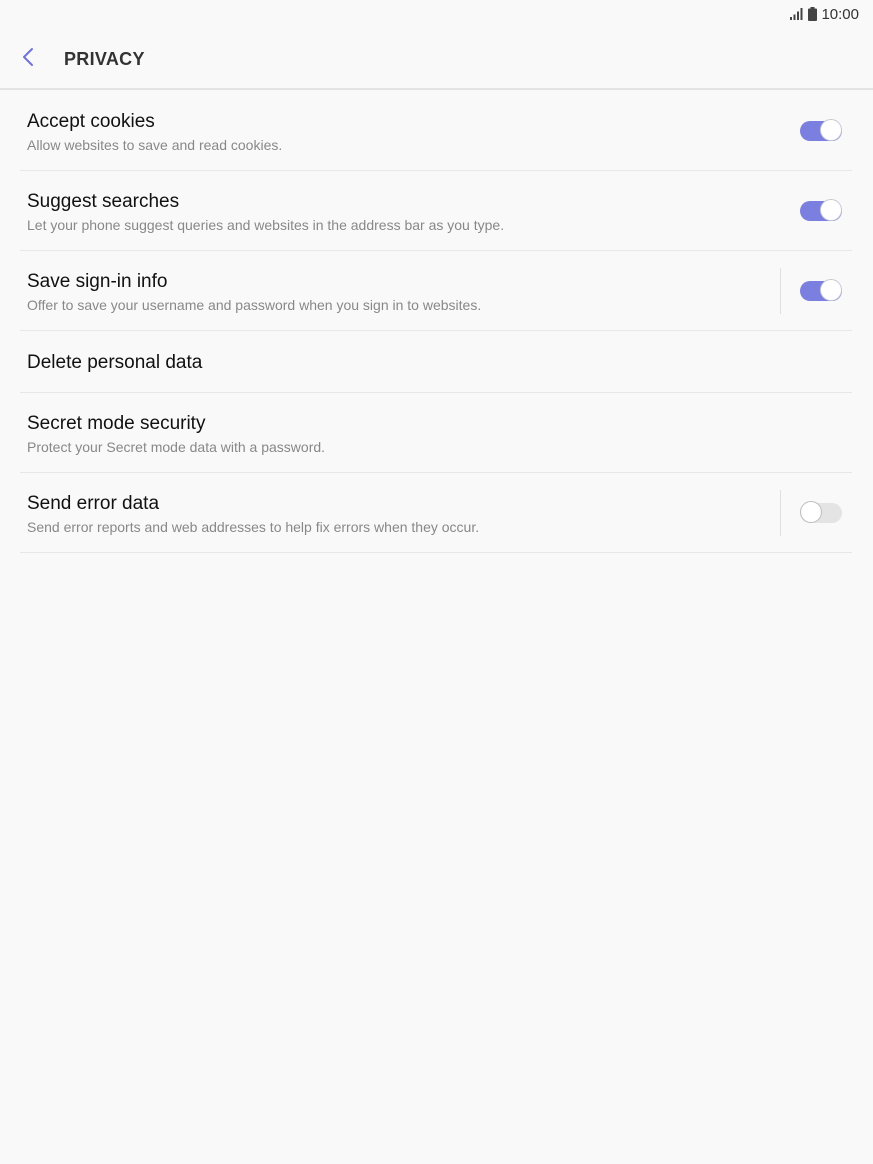  Describe the element at coordinates (97, 281) in the screenshot. I see `setting-title: Save sign-in info` at that location.